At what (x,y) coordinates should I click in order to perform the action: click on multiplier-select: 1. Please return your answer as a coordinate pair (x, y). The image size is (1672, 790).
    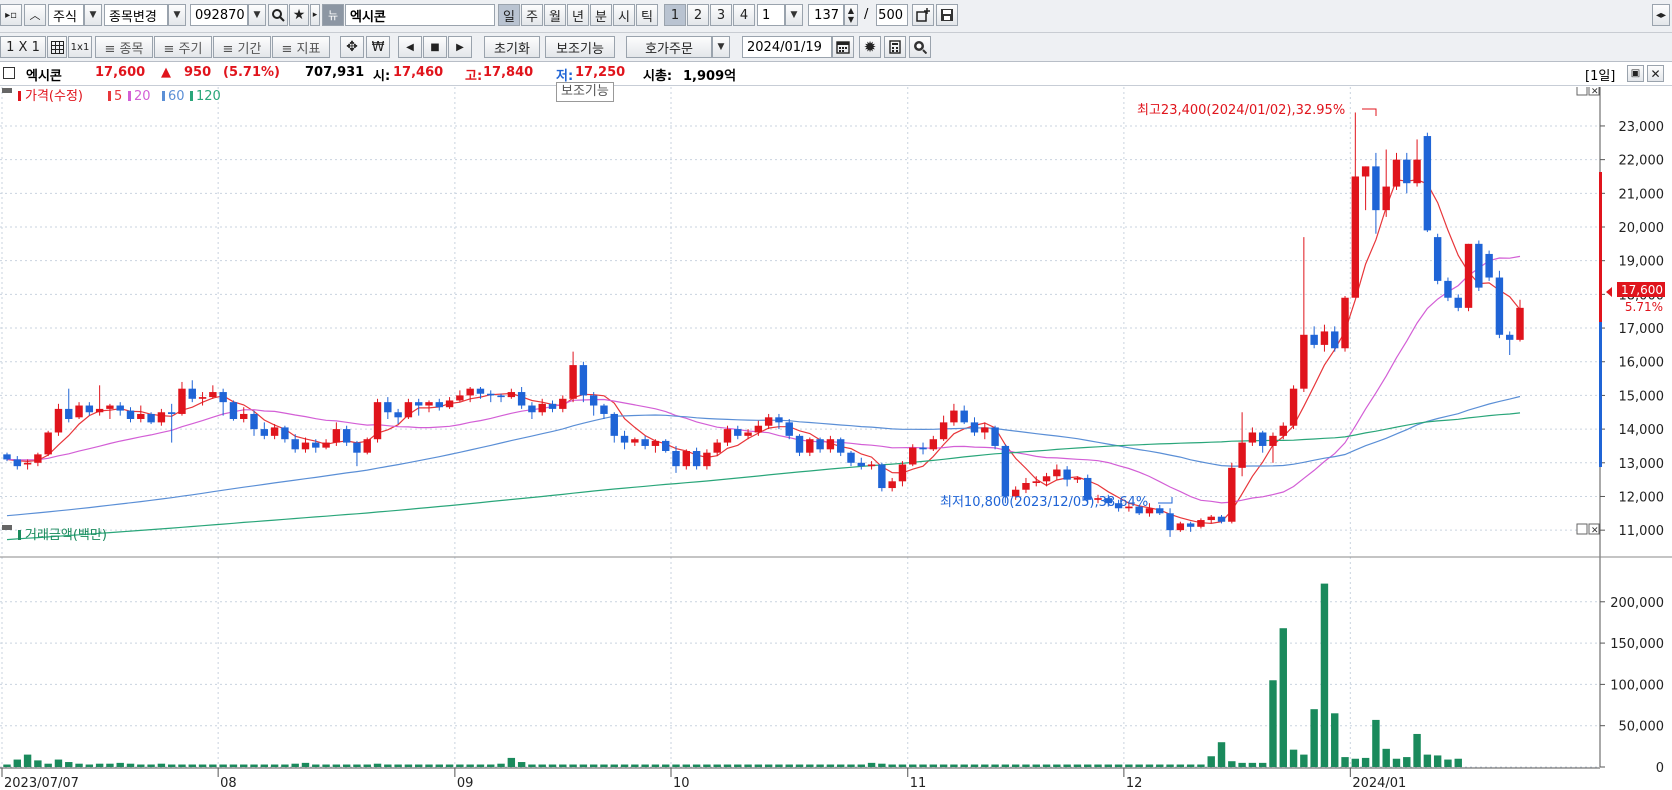
    Looking at the image, I should click on (771, 15).